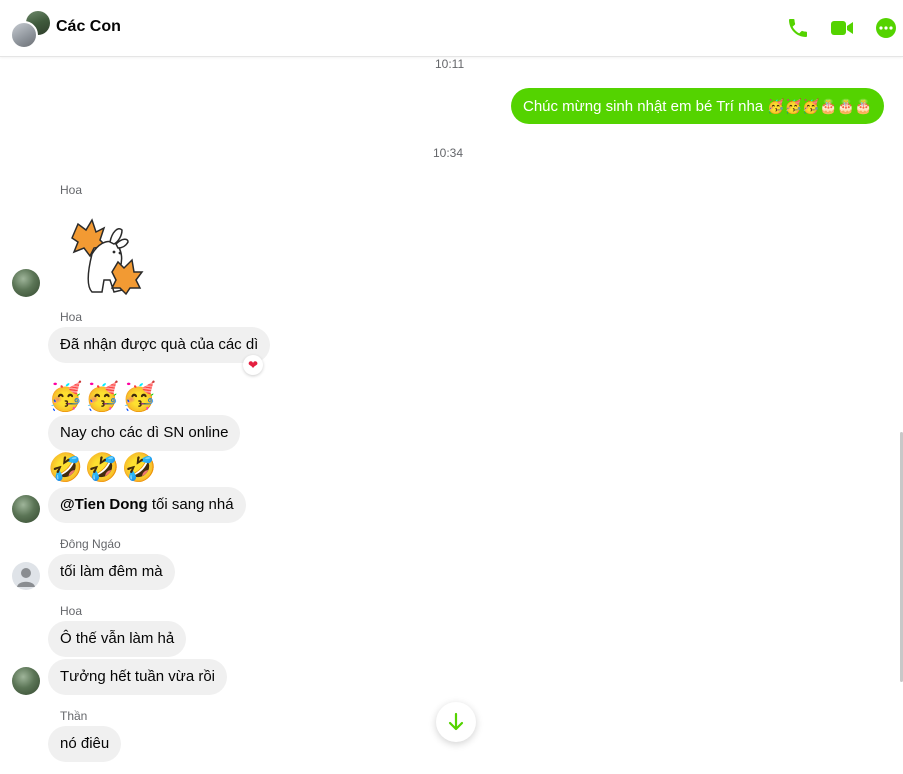 The height and width of the screenshot is (774, 903). What do you see at coordinates (253, 365) in the screenshot?
I see `heart-reaction-icon: ❤` at bounding box center [253, 365].